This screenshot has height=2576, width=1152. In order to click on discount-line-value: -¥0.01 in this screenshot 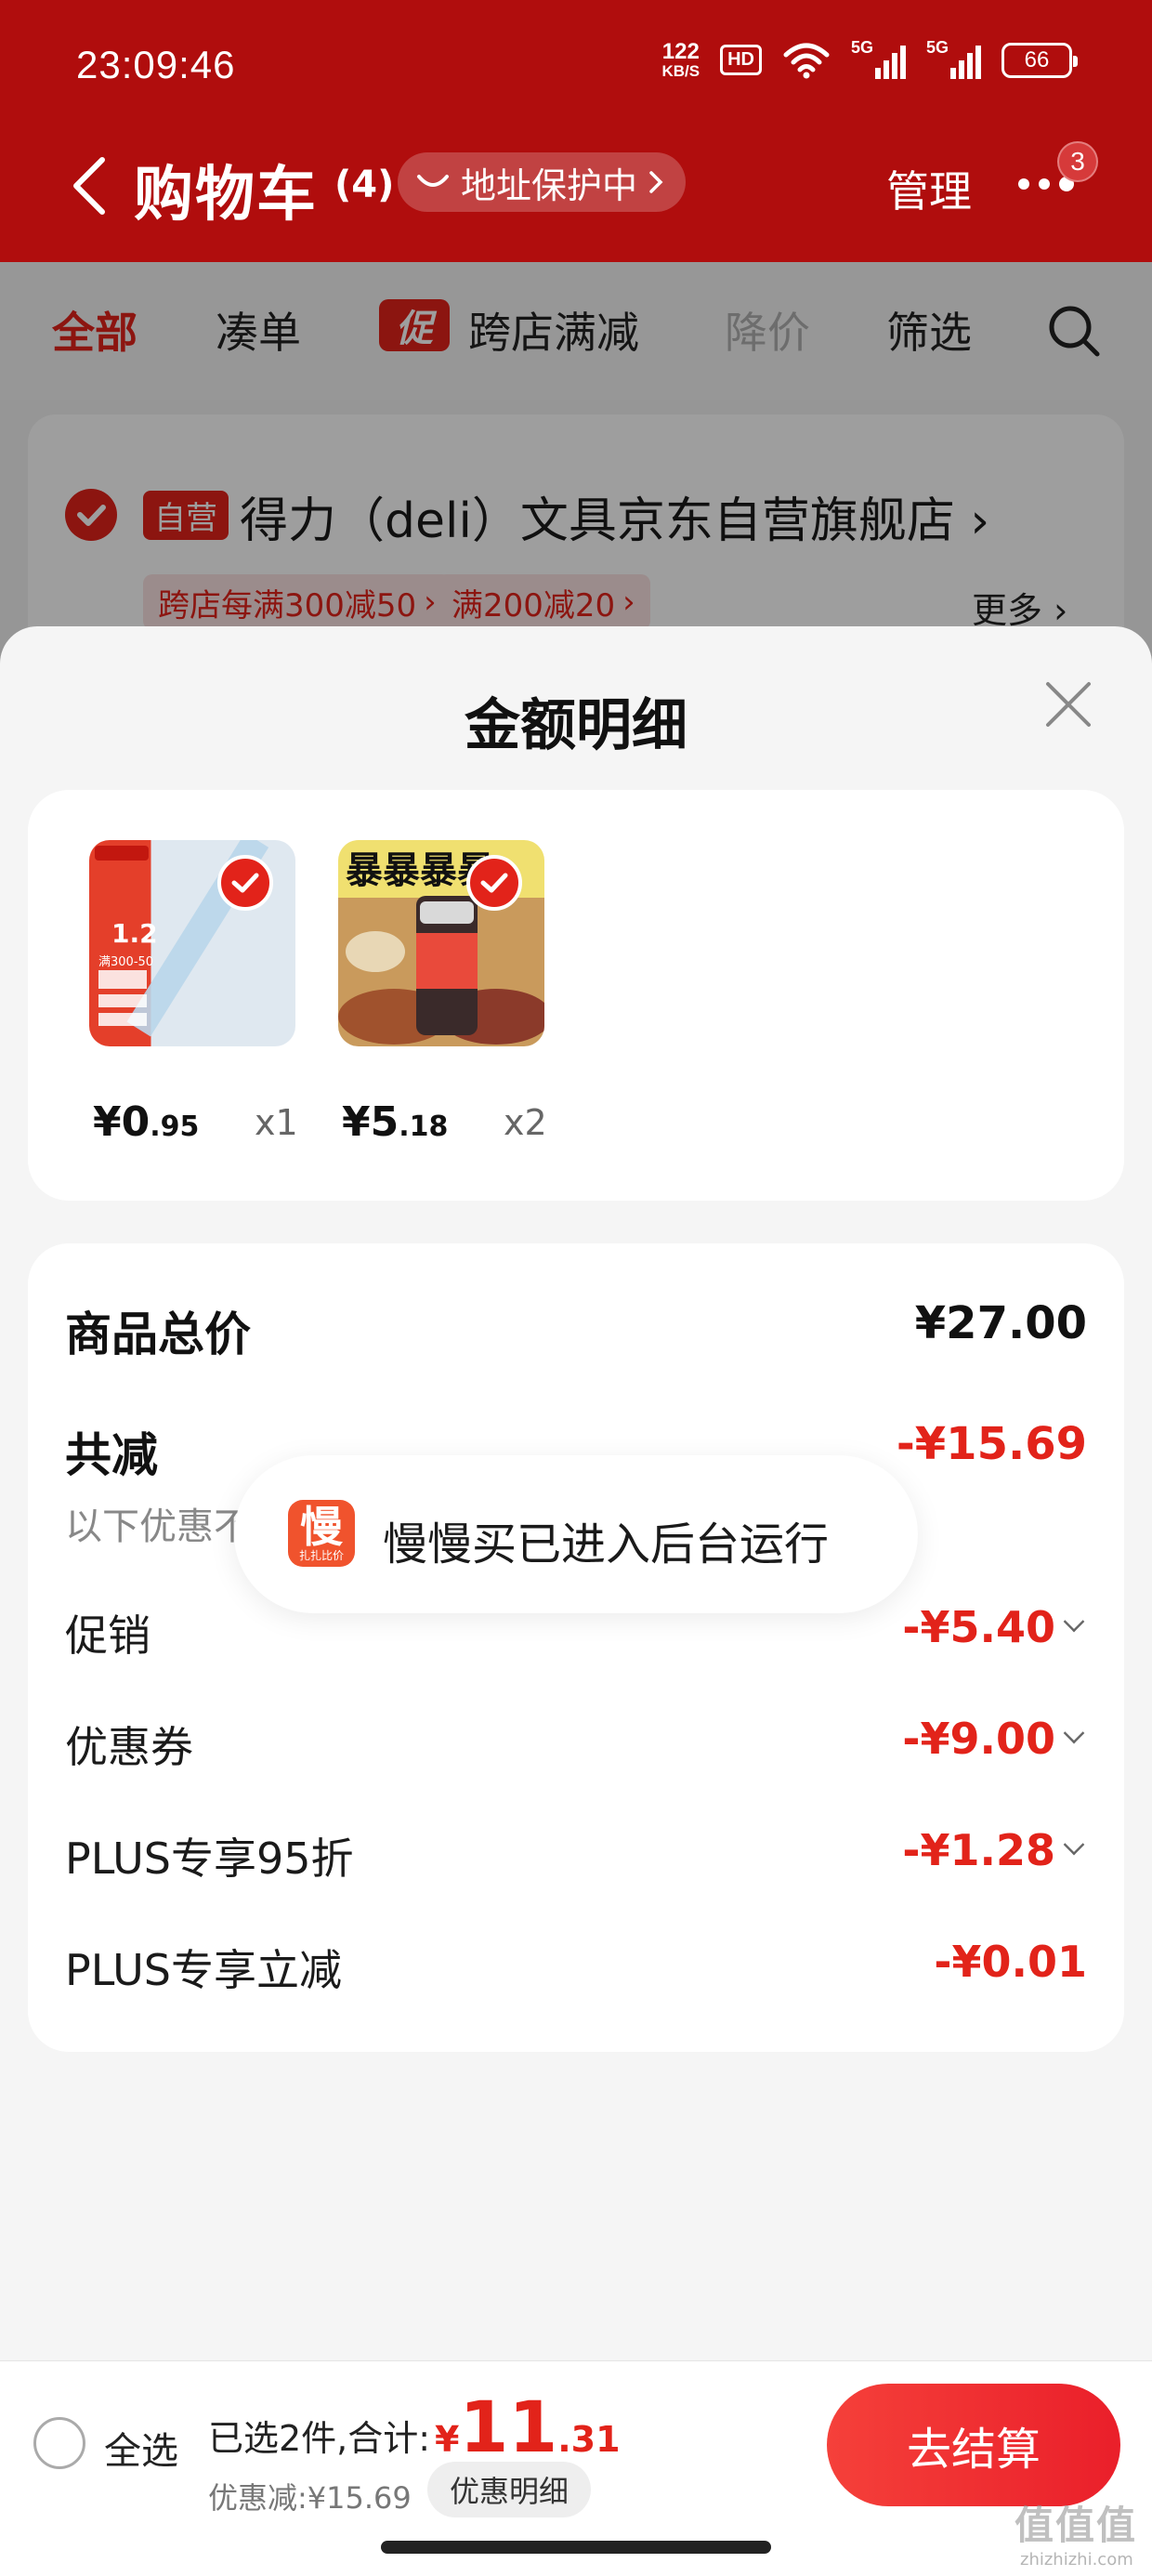, I will do `click(1010, 1962)`.